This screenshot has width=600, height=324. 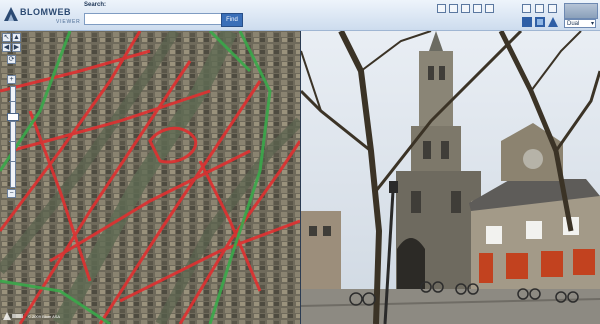 I want to click on map-copyright: © 2009 Blom ASA, so click(x=44, y=316).